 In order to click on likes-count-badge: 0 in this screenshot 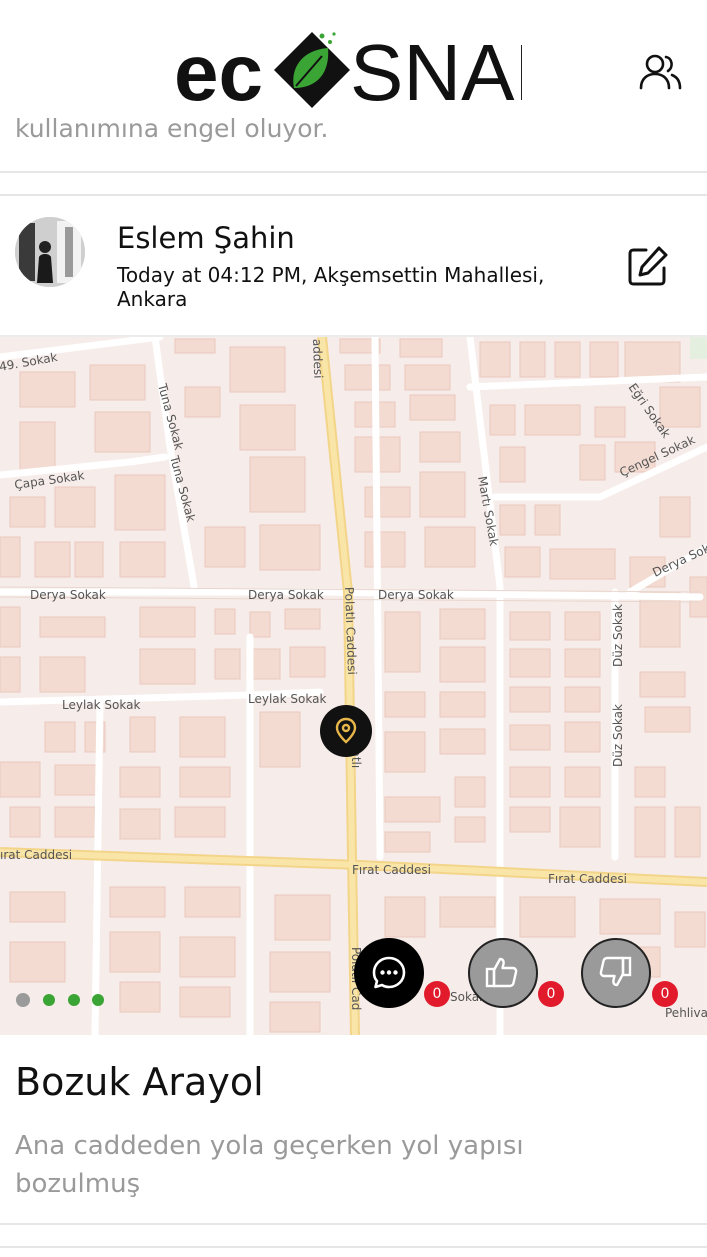, I will do `click(551, 994)`.